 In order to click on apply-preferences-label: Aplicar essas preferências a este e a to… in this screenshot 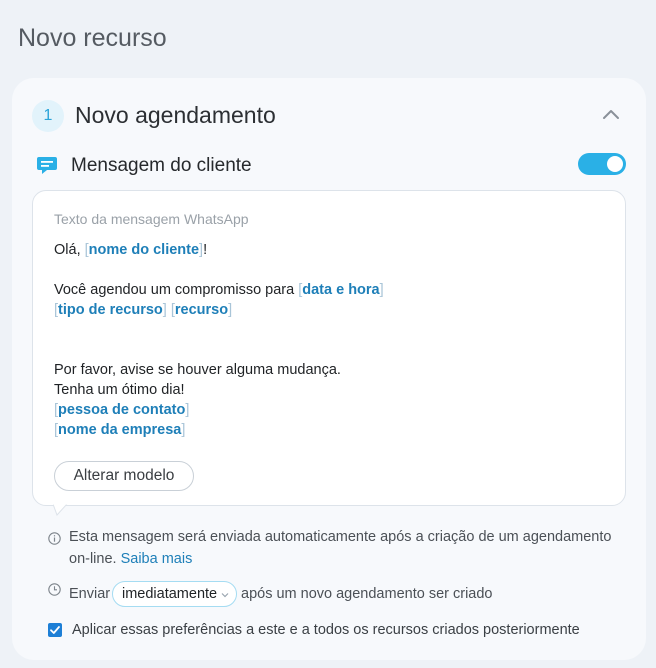, I will do `click(326, 630)`.